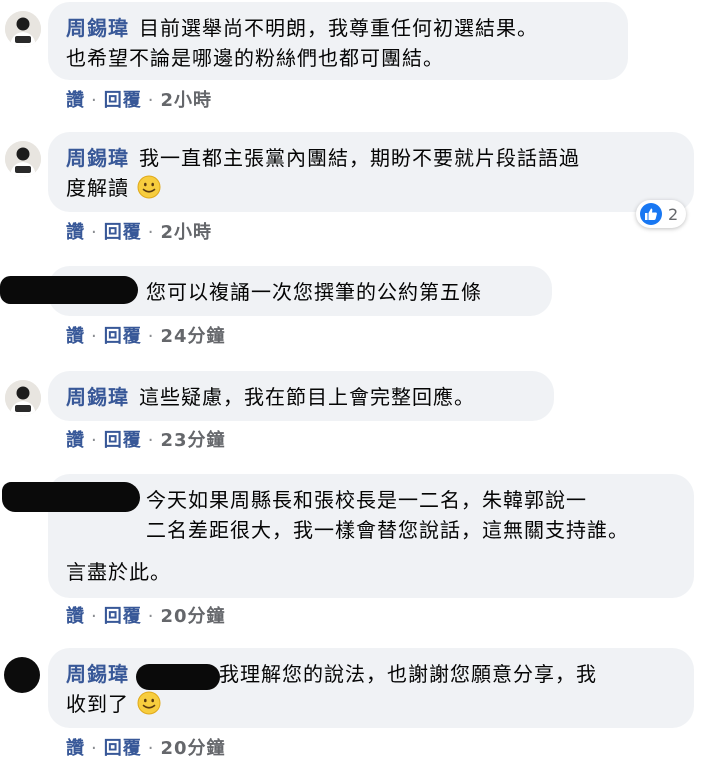  I want to click on comment-timestamp: 24分鐘, so click(192, 336).